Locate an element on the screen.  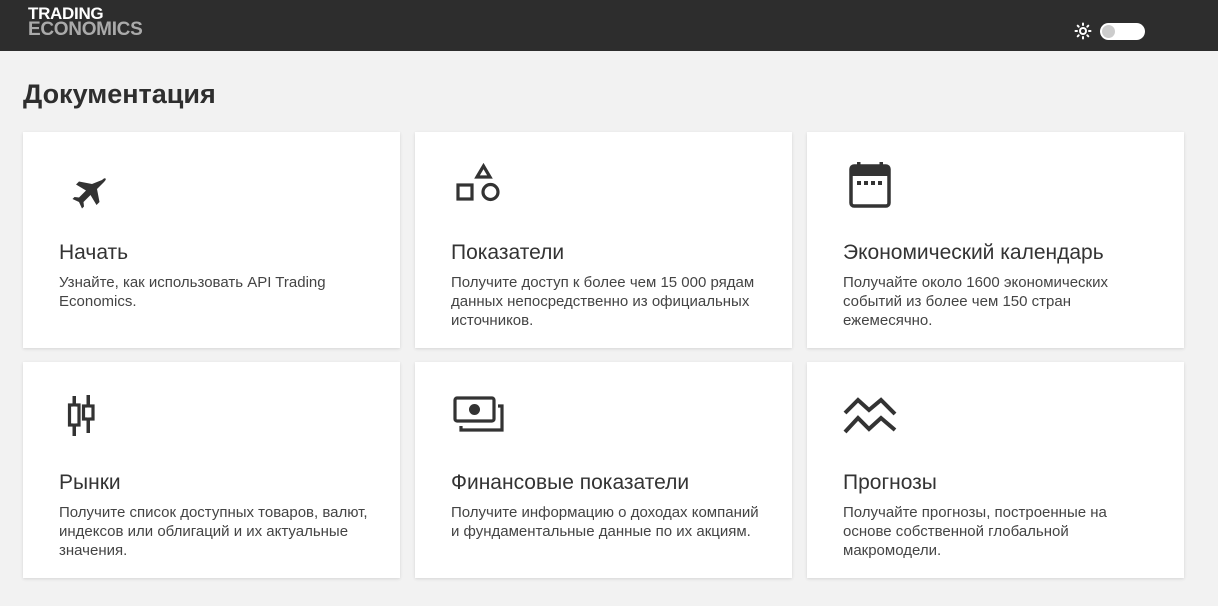
forecast-icon is located at coordinates (873, 420).